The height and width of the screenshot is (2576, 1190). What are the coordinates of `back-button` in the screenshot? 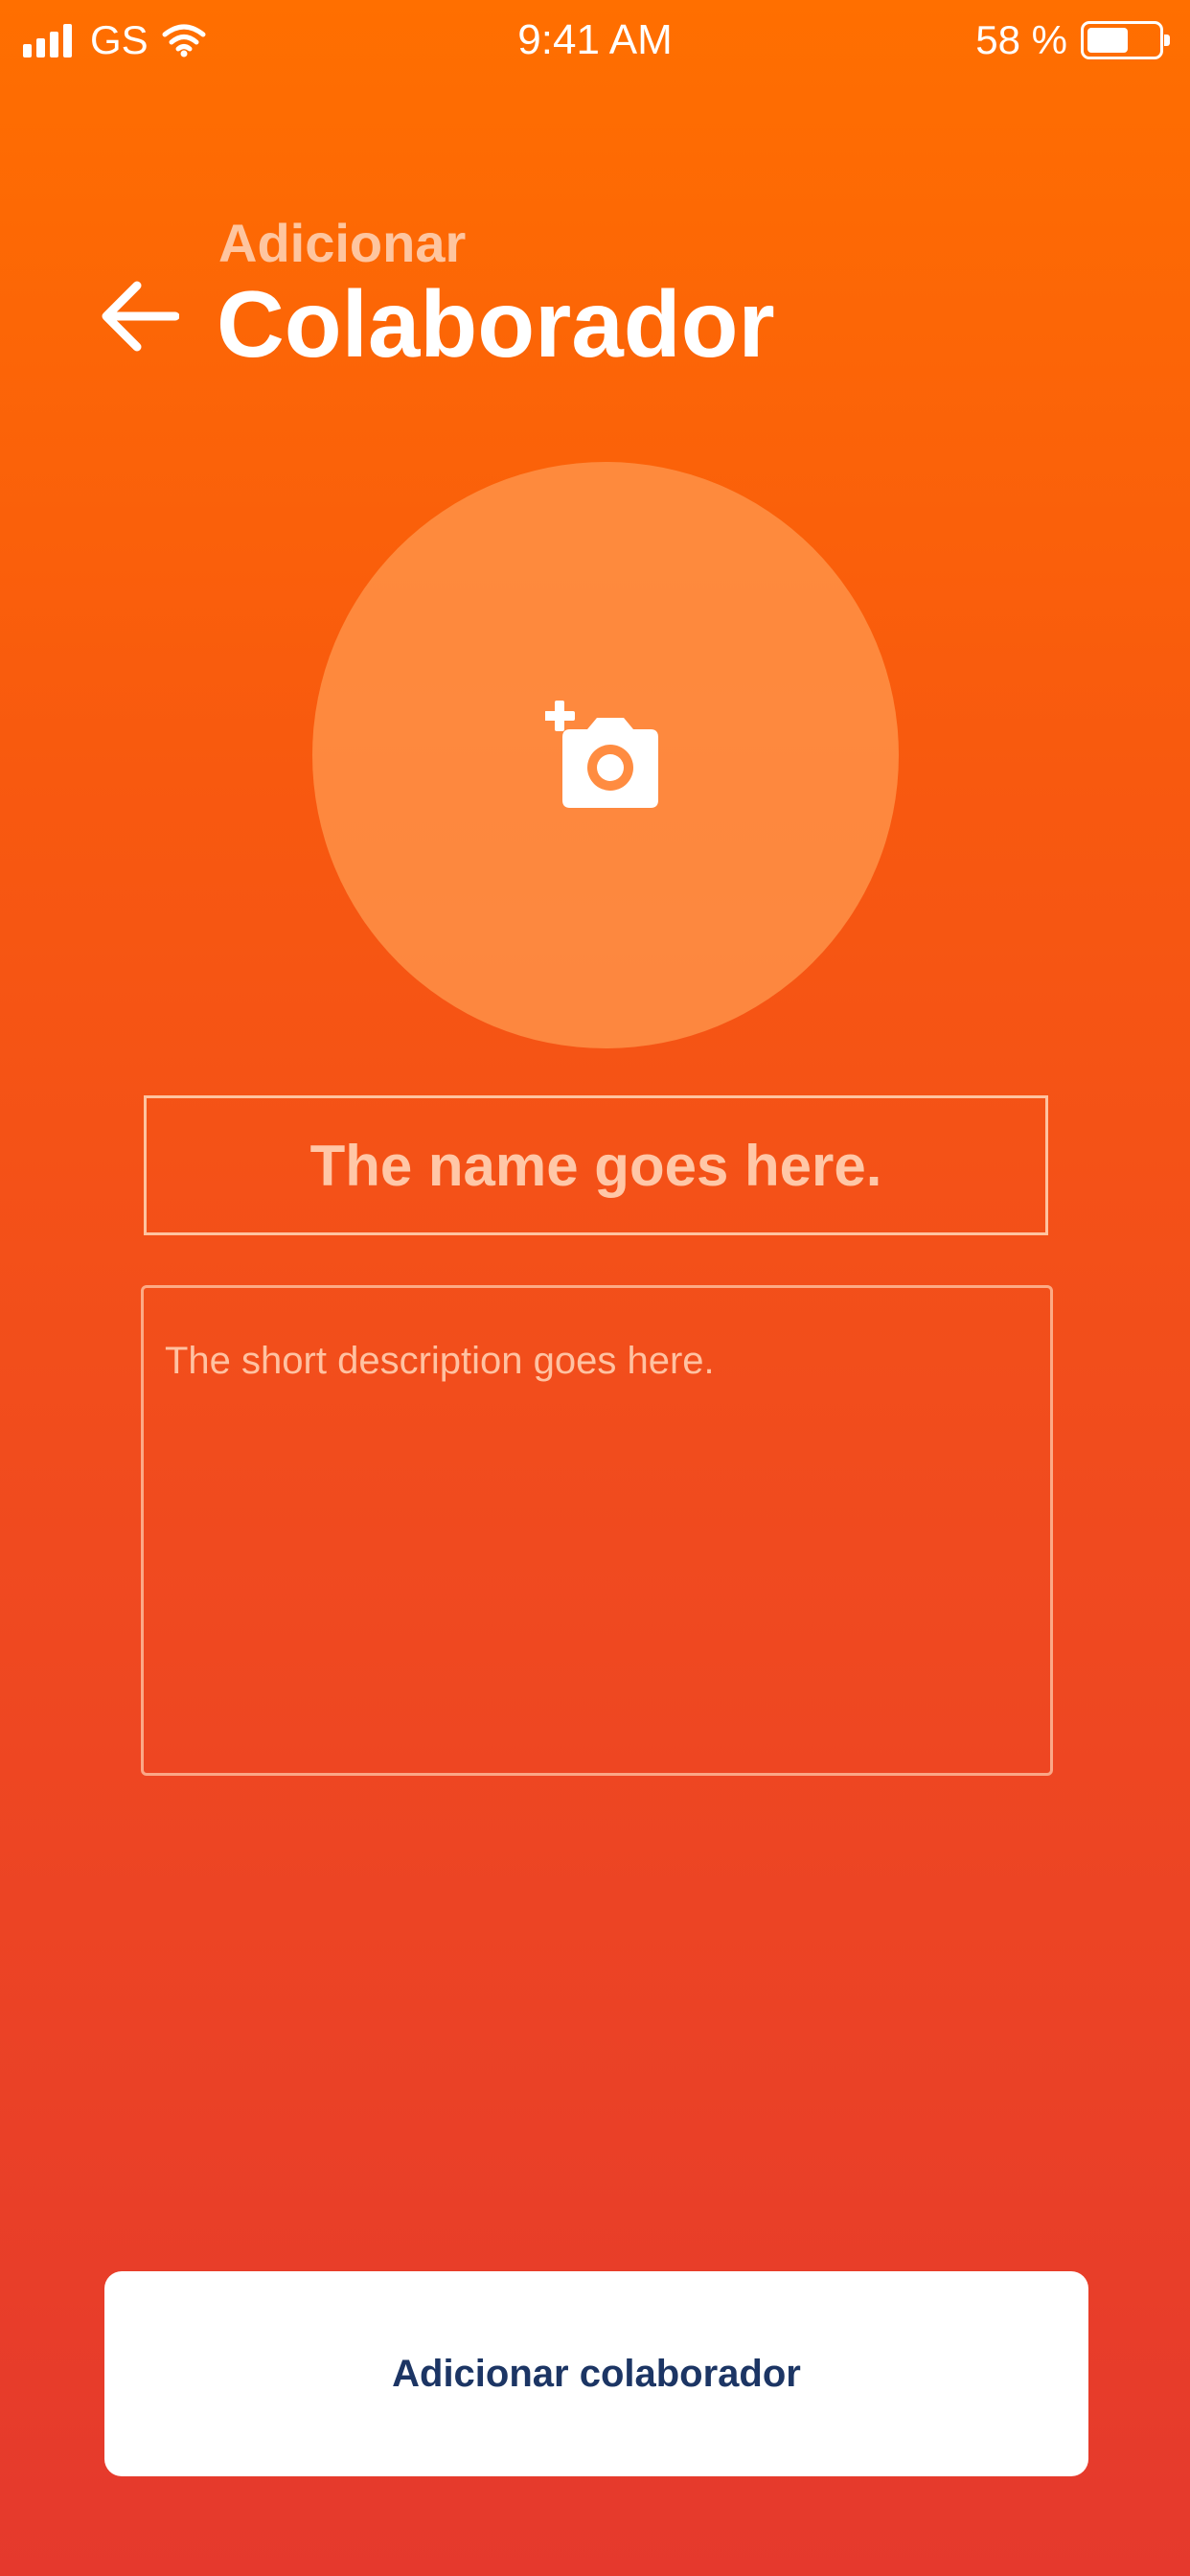 It's located at (139, 316).